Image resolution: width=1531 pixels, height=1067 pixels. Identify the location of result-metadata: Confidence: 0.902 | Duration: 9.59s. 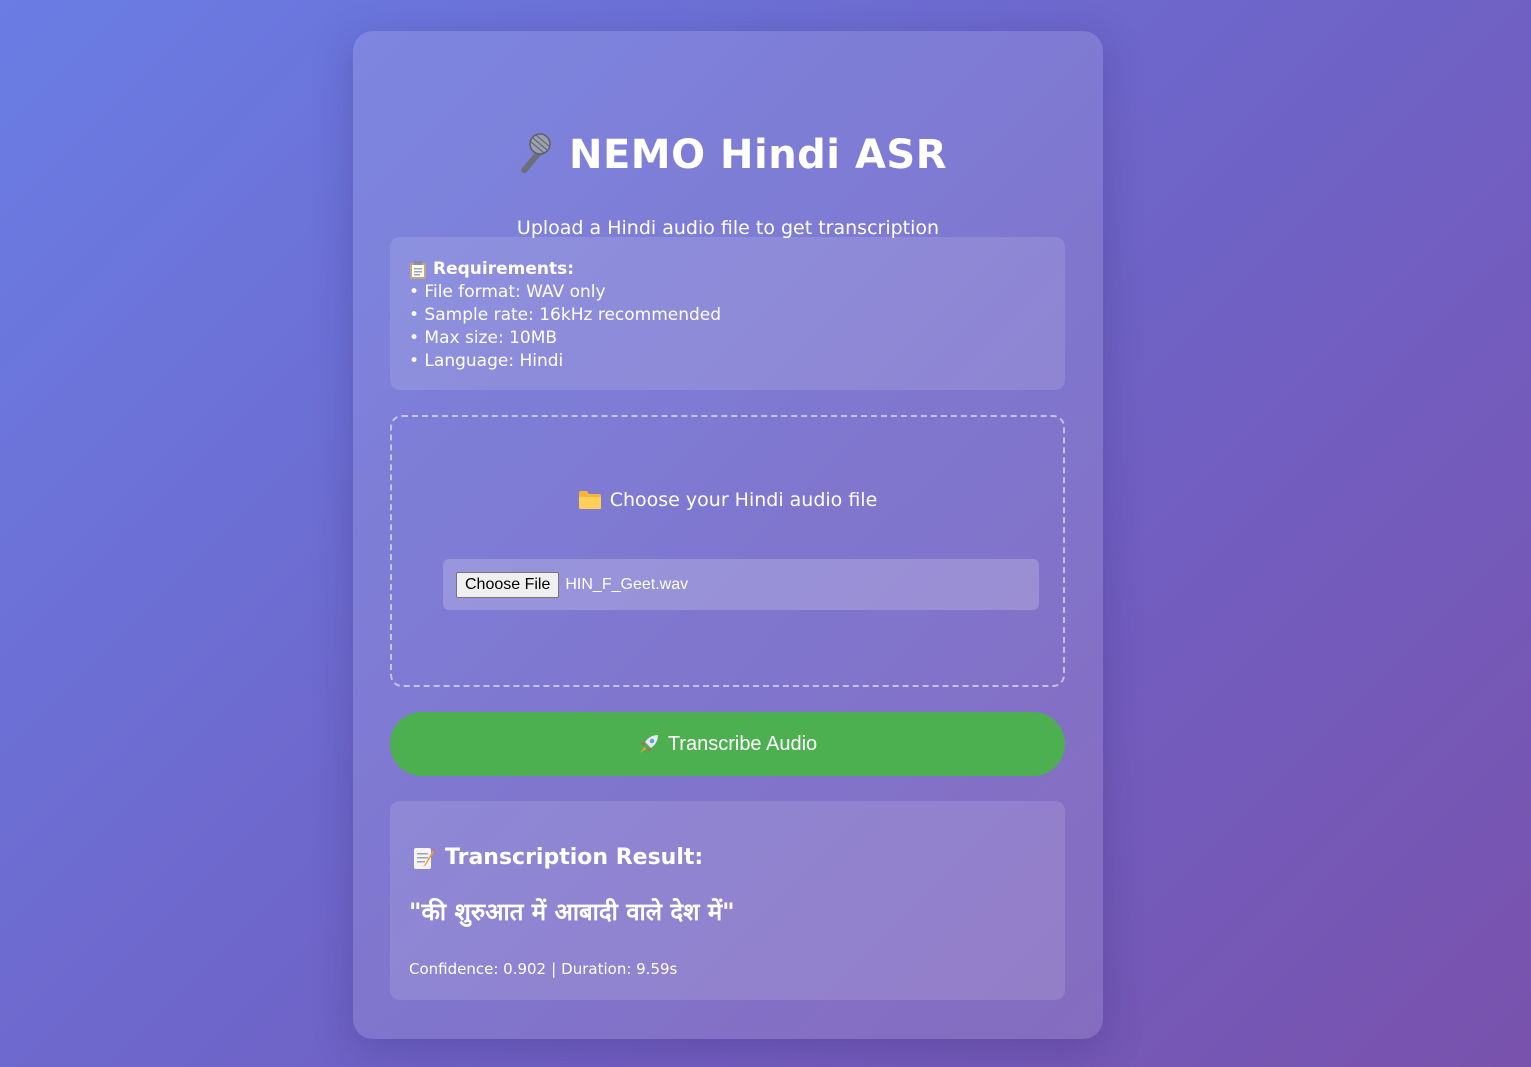
(543, 969).